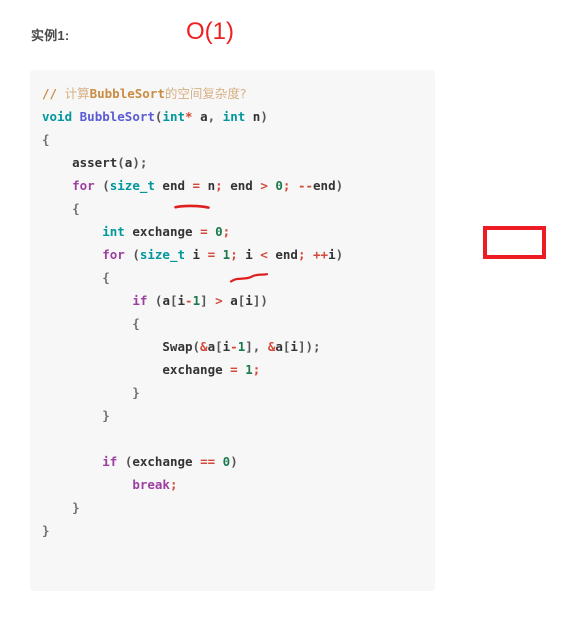  Describe the element at coordinates (200, 300) in the screenshot. I see `code-line: if (a[i-1] > a[i])` at that location.